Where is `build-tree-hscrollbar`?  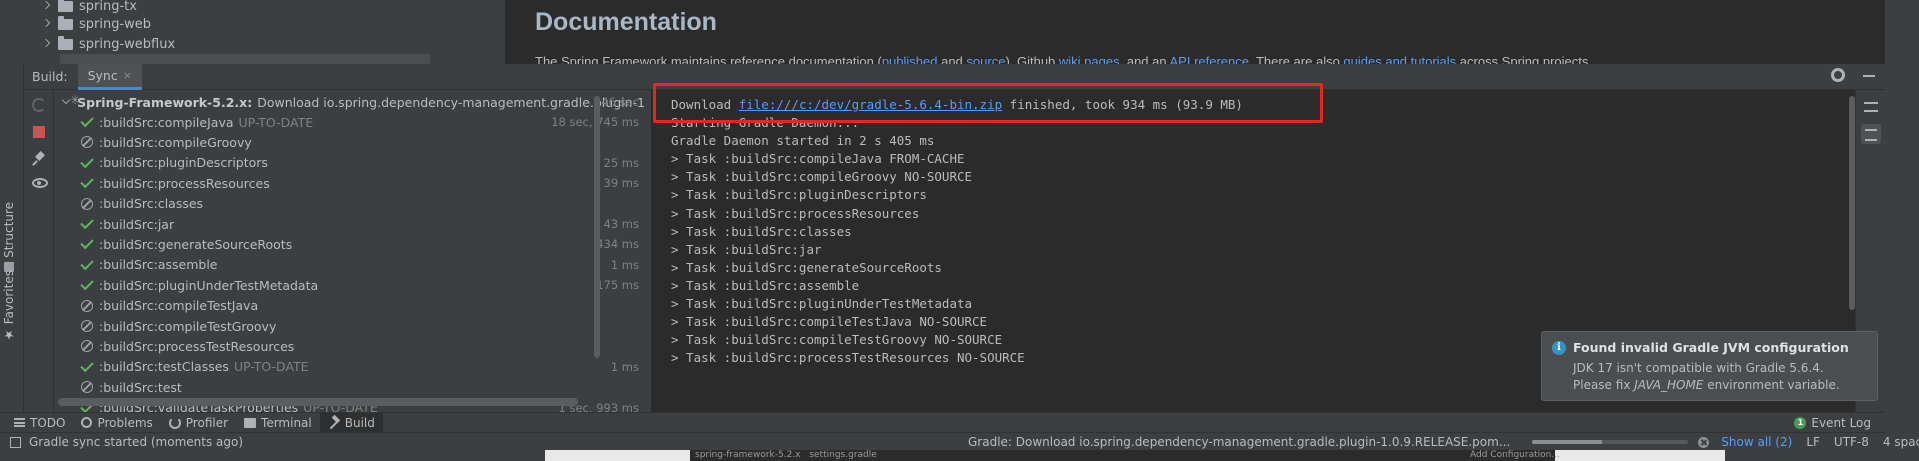
build-tree-hscrollbar is located at coordinates (318, 402).